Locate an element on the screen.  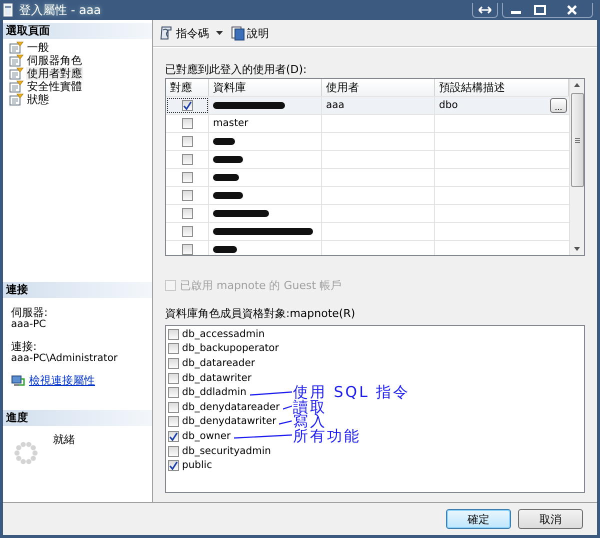
field-label: 伺服器: is located at coordinates (29, 313).